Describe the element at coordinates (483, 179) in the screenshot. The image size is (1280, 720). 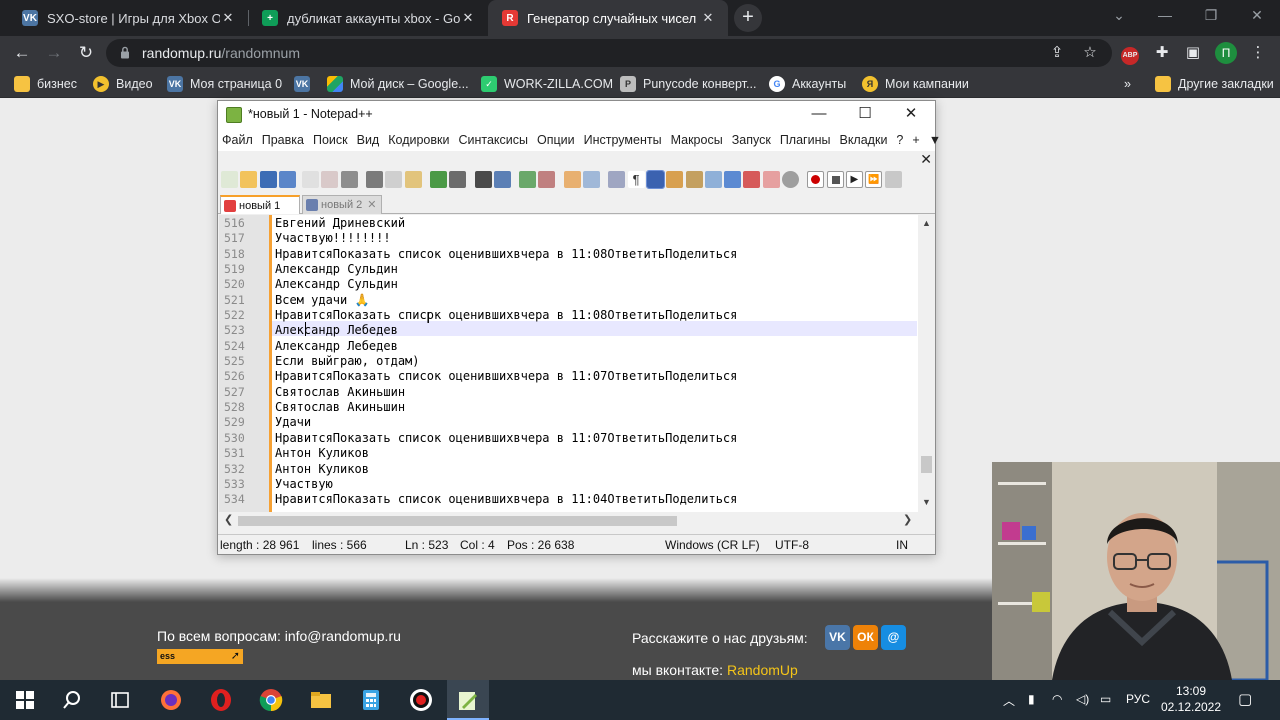
I see `find-icon` at that location.